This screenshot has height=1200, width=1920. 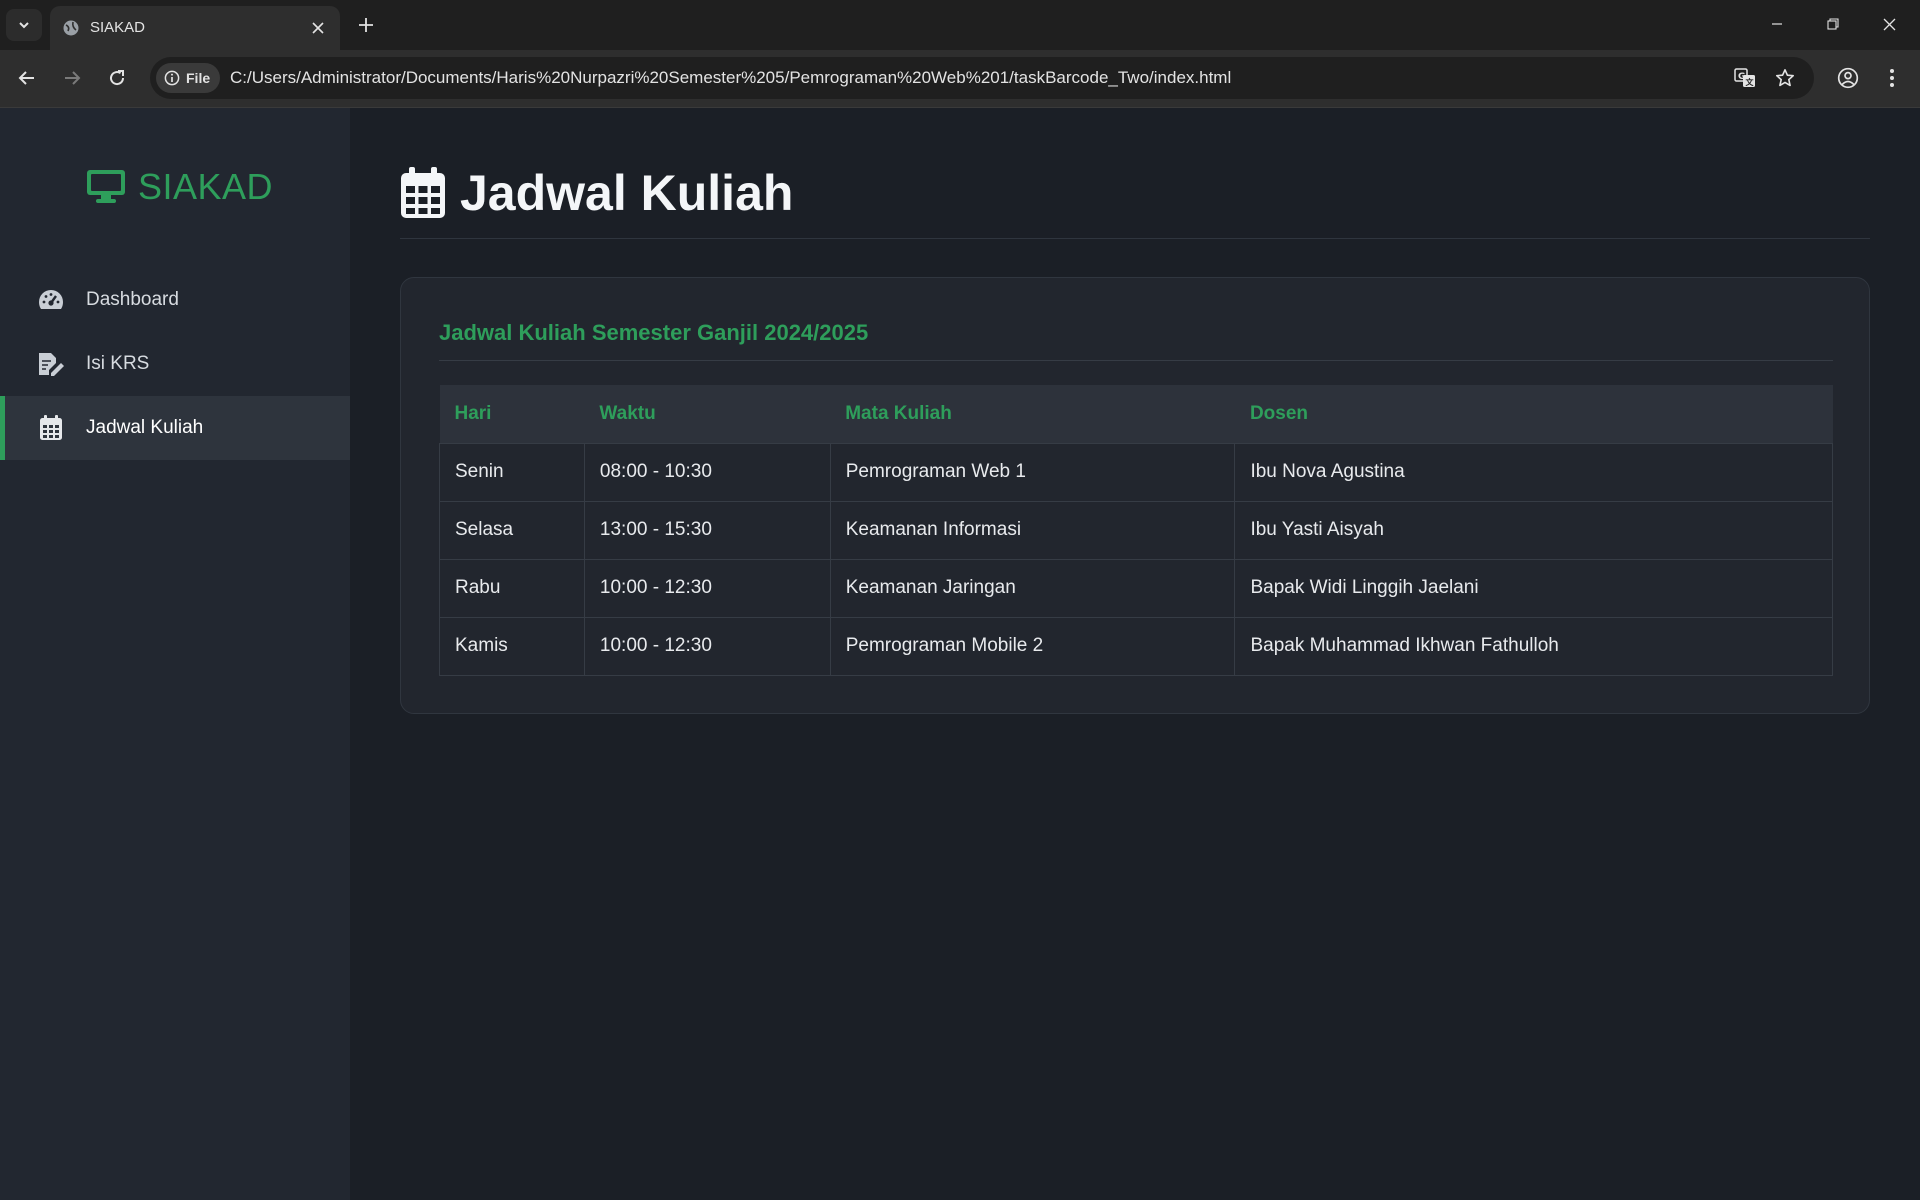 I want to click on plus-icon, so click(x=366, y=25).